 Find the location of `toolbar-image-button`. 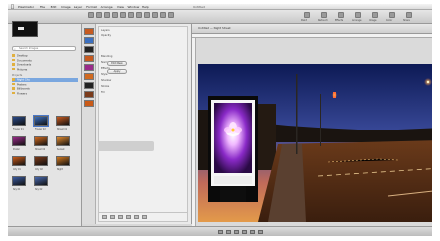

toolbar-image-button is located at coordinates (375, 15).